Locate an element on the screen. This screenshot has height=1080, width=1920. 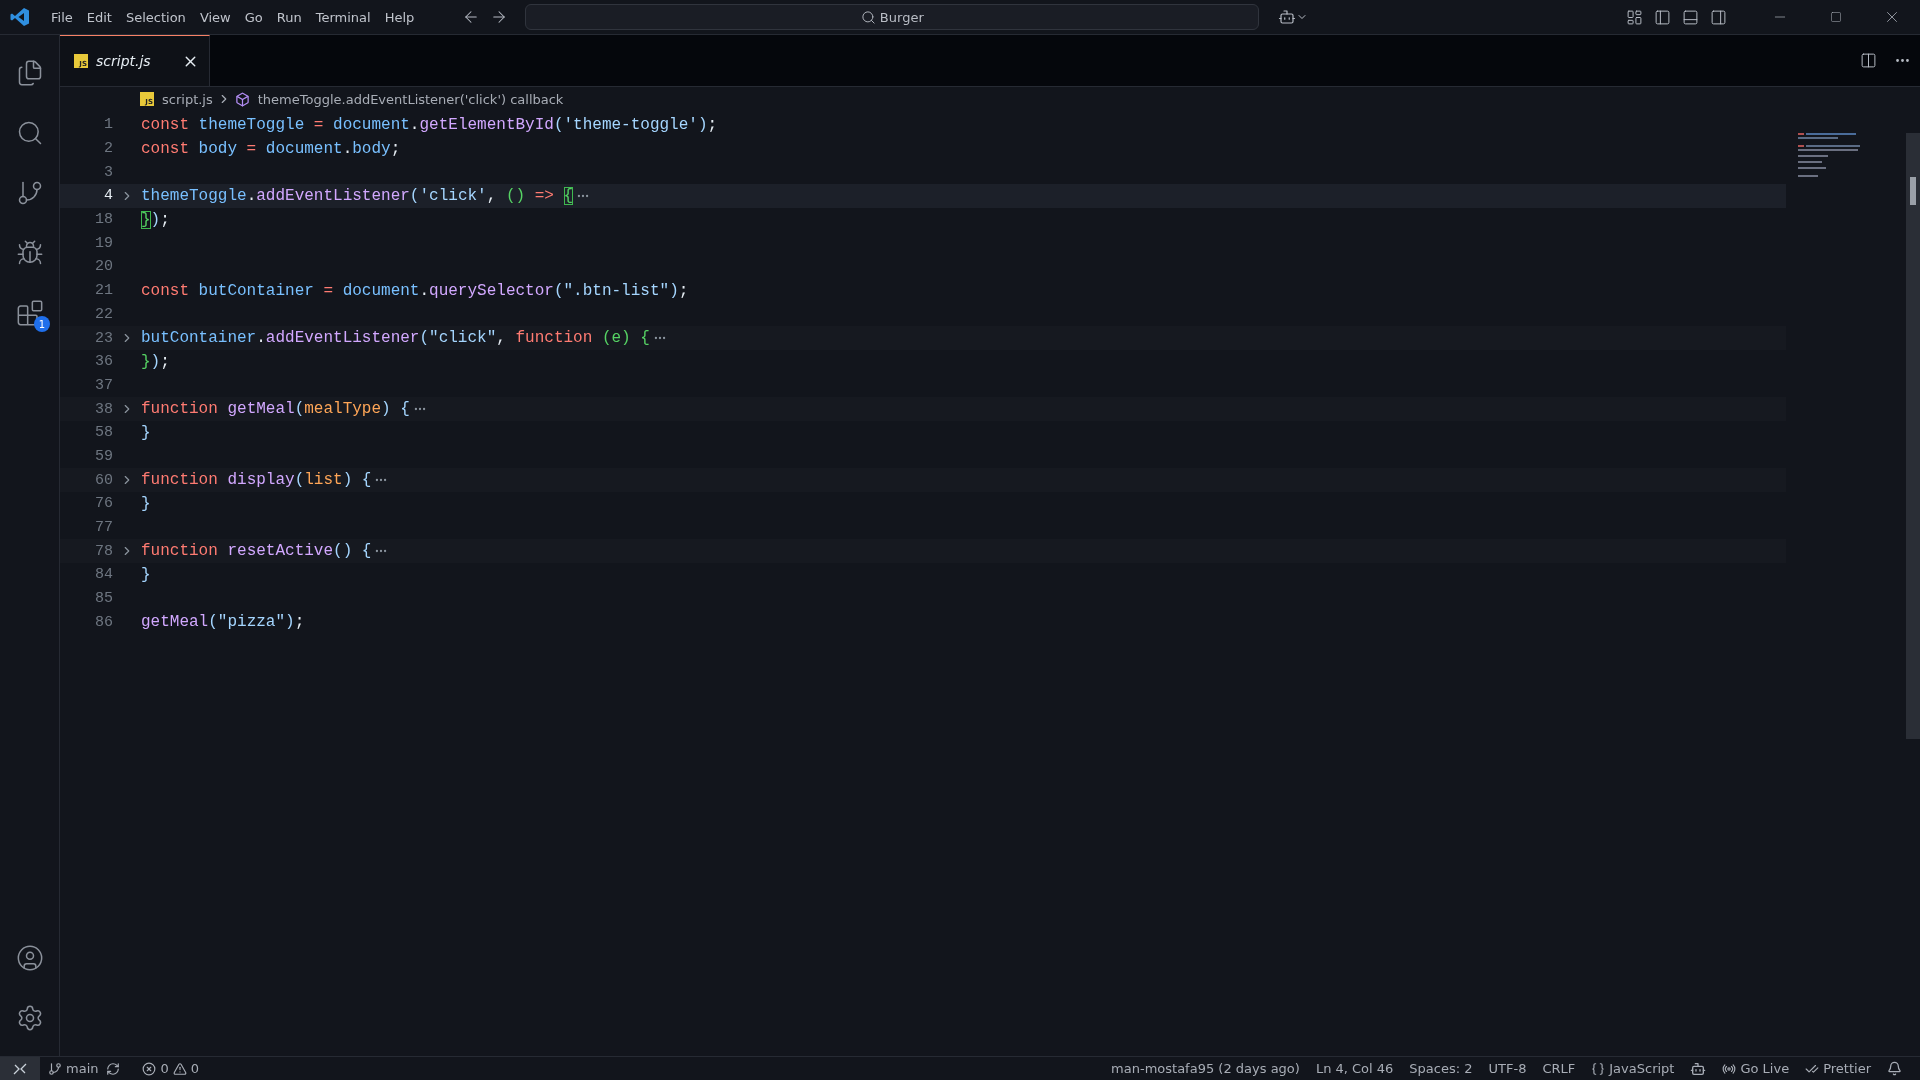
menu-item: View is located at coordinates (215, 17).